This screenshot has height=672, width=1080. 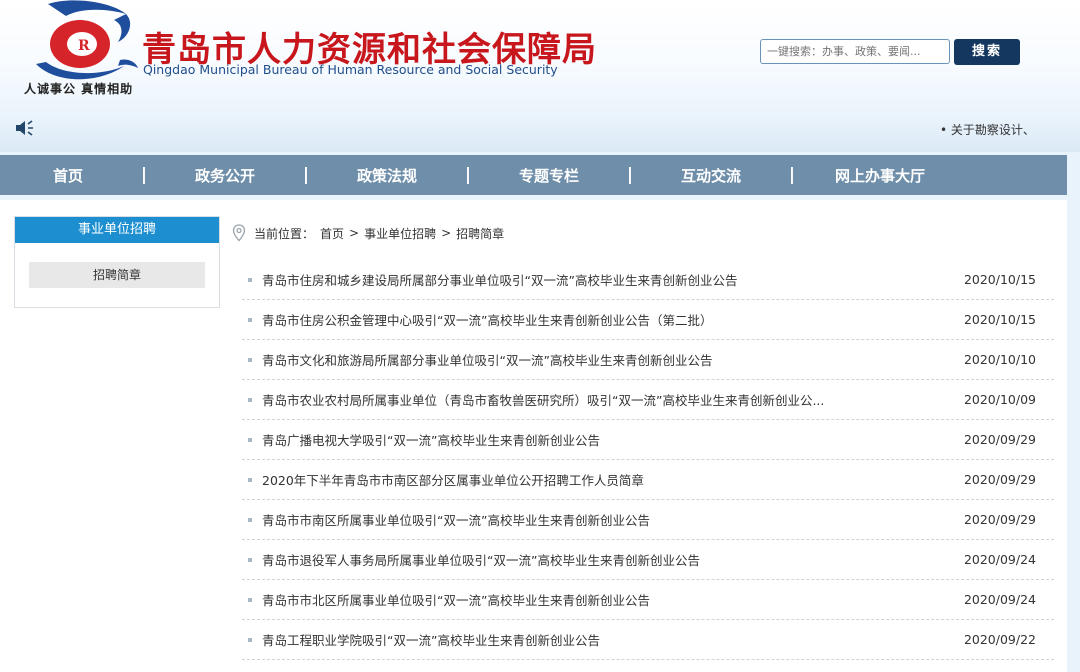 I want to click on sidebar: 事业单位招聘 招聘简章, so click(x=117, y=262).